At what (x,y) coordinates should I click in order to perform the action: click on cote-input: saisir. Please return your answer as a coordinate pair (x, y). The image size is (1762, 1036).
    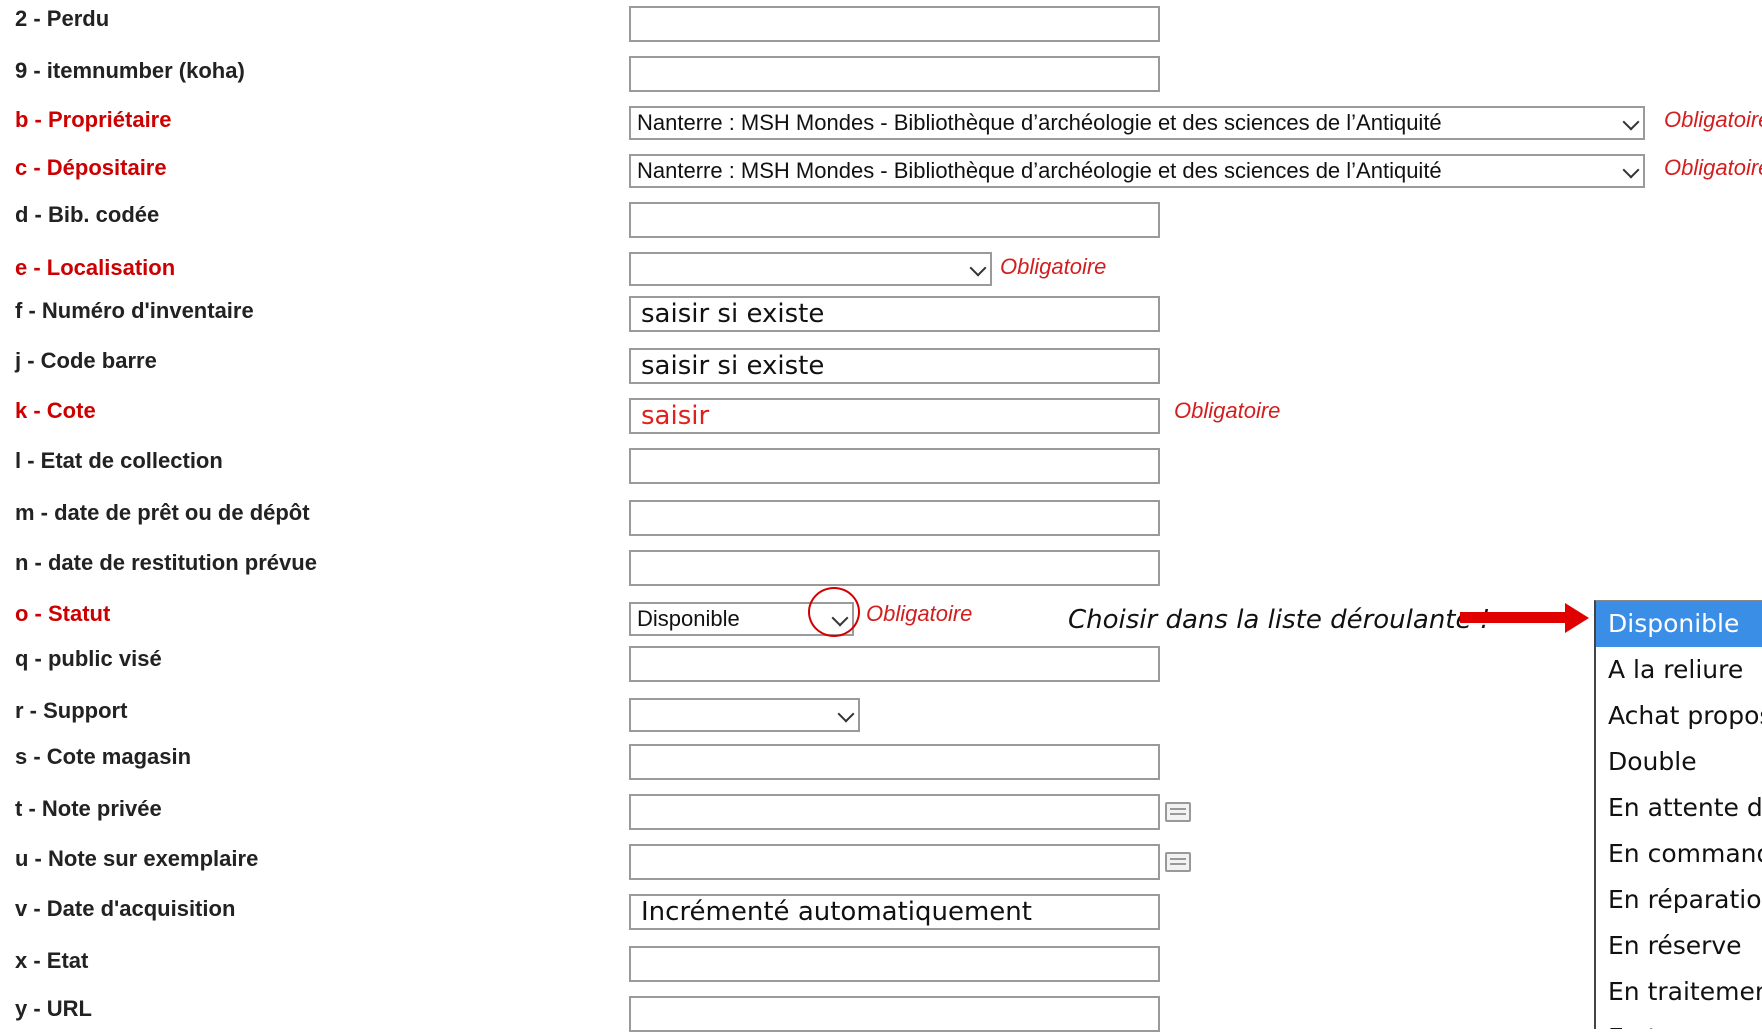
    Looking at the image, I should click on (894, 416).